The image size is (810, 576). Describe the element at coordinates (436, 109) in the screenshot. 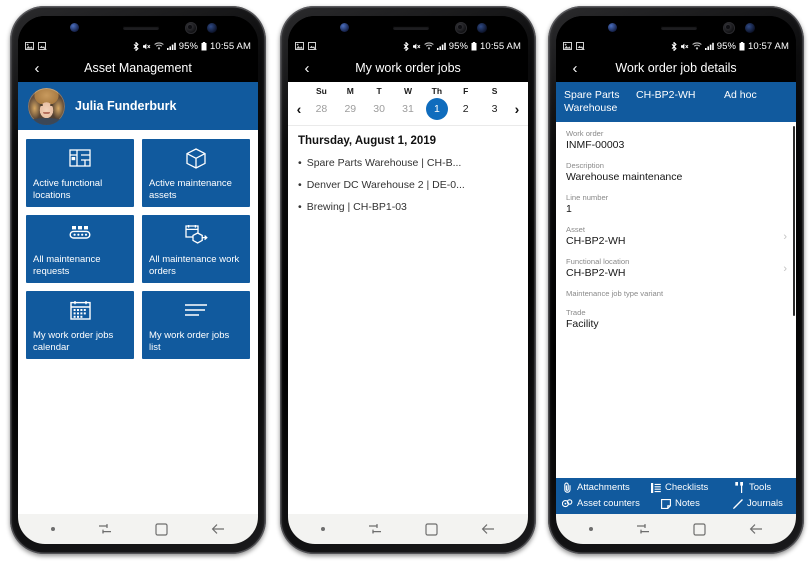

I see `calendar-day-cell-selected: 1` at that location.